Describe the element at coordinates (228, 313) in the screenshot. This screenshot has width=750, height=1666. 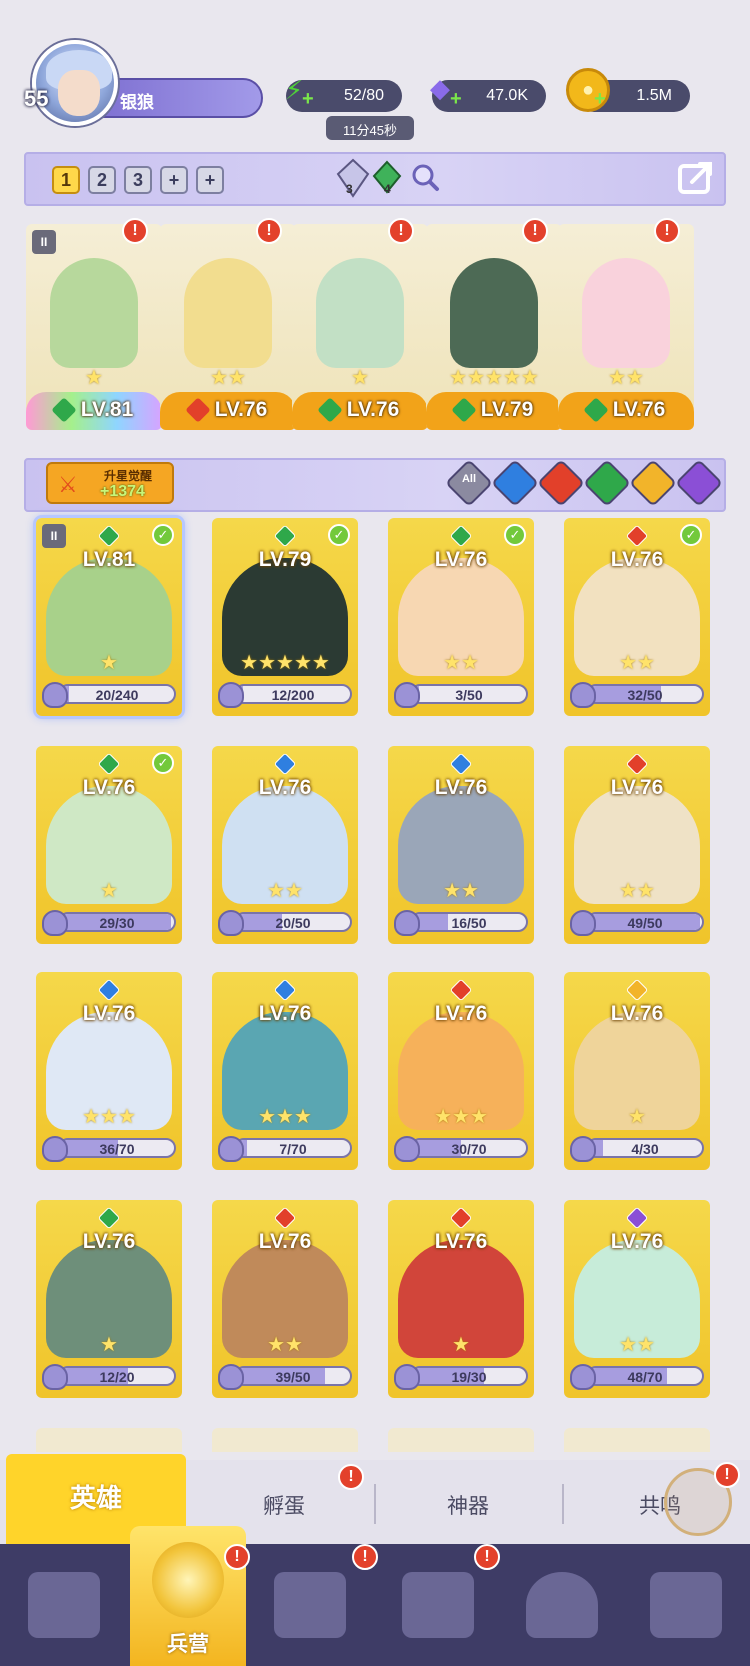
I see `hero-portrait` at that location.